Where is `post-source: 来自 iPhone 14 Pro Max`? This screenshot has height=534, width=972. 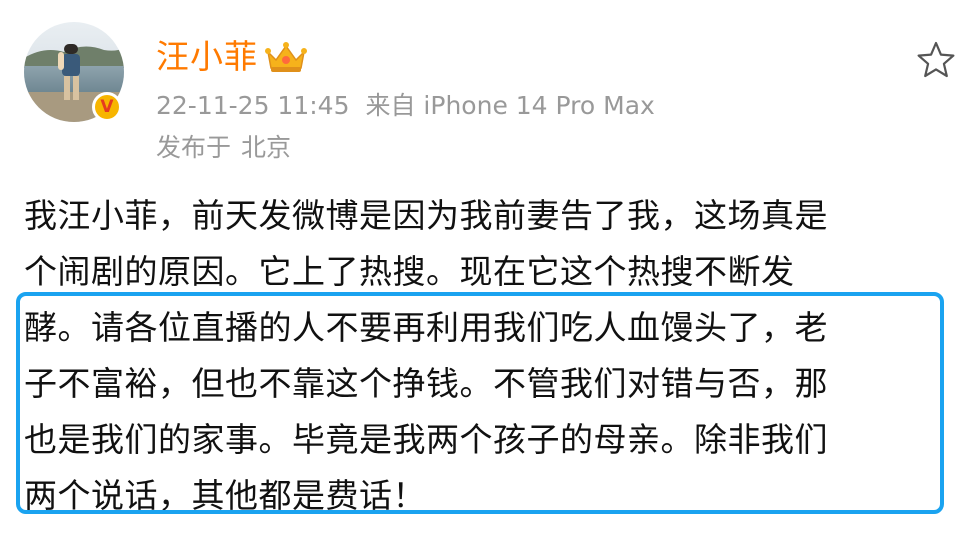
post-source: 来自 iPhone 14 Pro Max is located at coordinates (510, 105).